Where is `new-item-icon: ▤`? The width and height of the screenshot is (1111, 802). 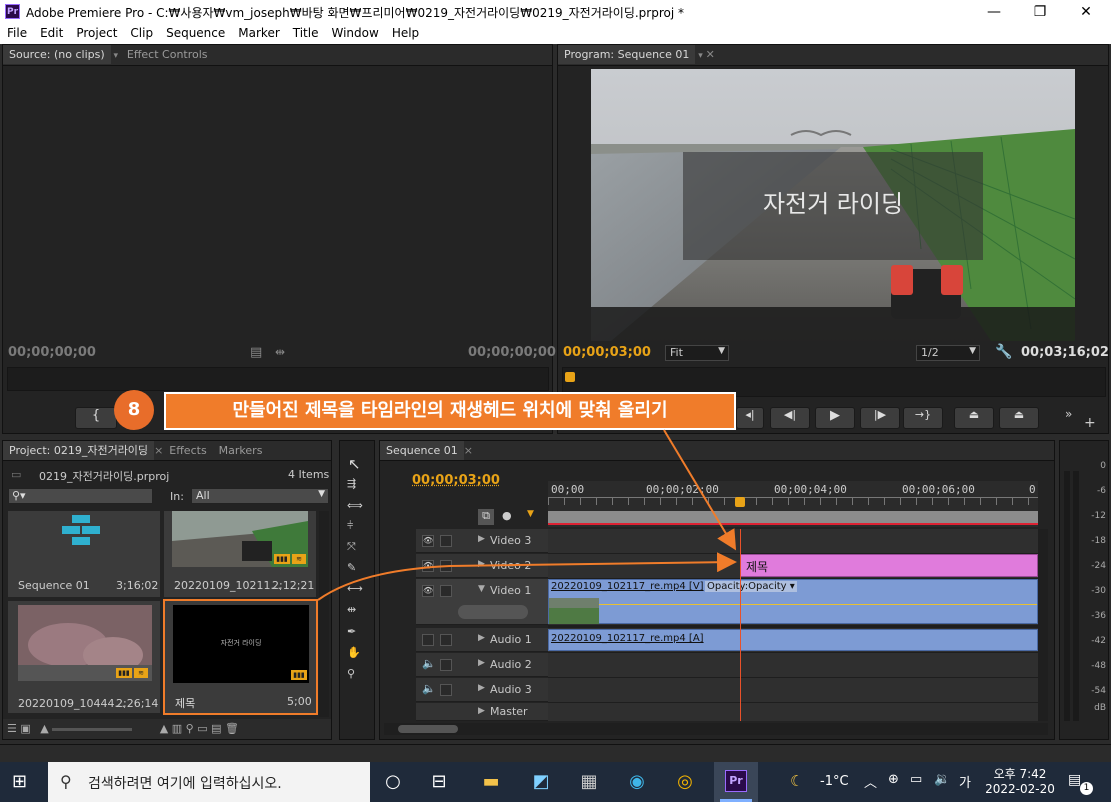 new-item-icon: ▤ is located at coordinates (216, 728).